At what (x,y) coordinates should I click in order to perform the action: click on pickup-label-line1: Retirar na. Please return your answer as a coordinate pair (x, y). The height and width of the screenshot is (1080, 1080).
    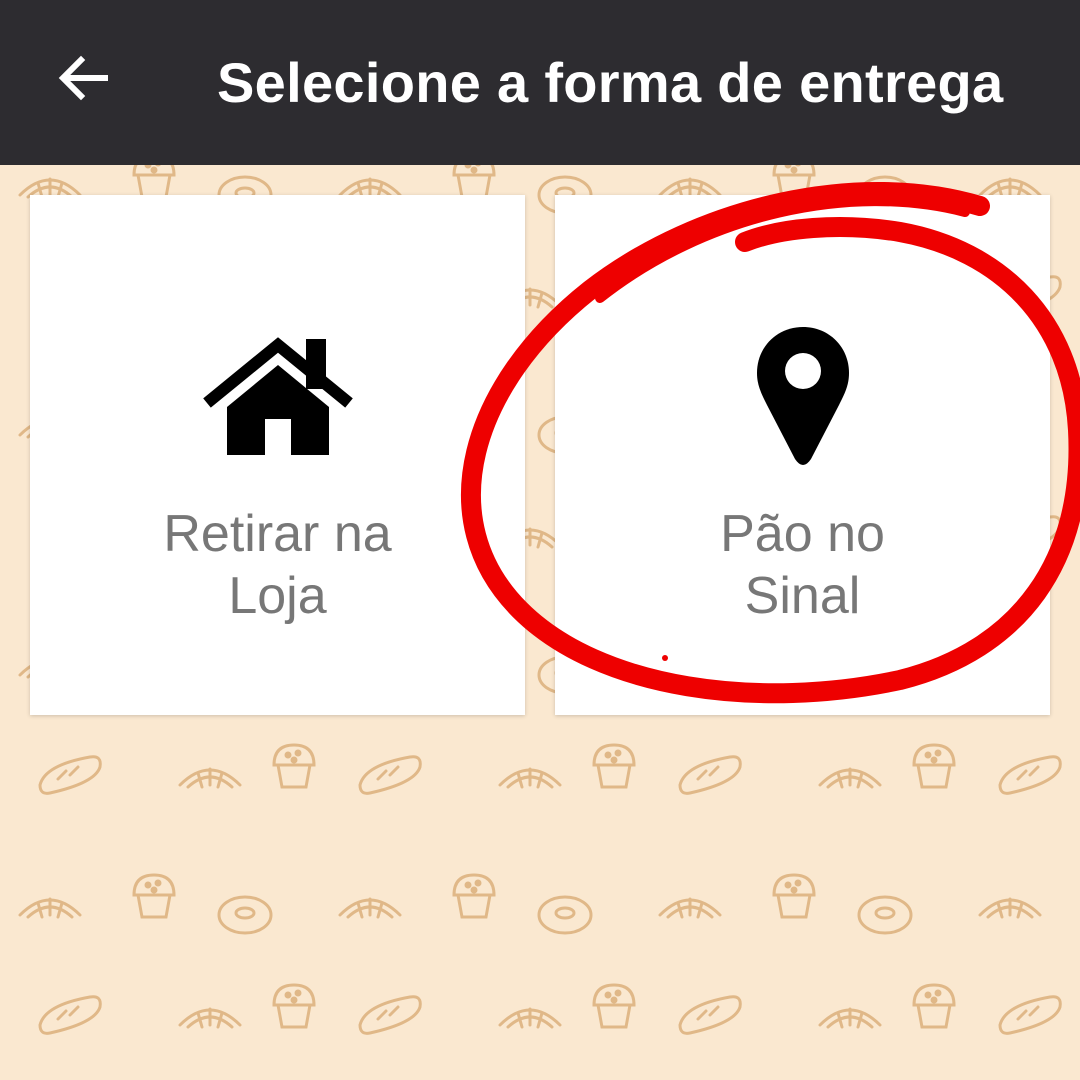
    Looking at the image, I should click on (277, 534).